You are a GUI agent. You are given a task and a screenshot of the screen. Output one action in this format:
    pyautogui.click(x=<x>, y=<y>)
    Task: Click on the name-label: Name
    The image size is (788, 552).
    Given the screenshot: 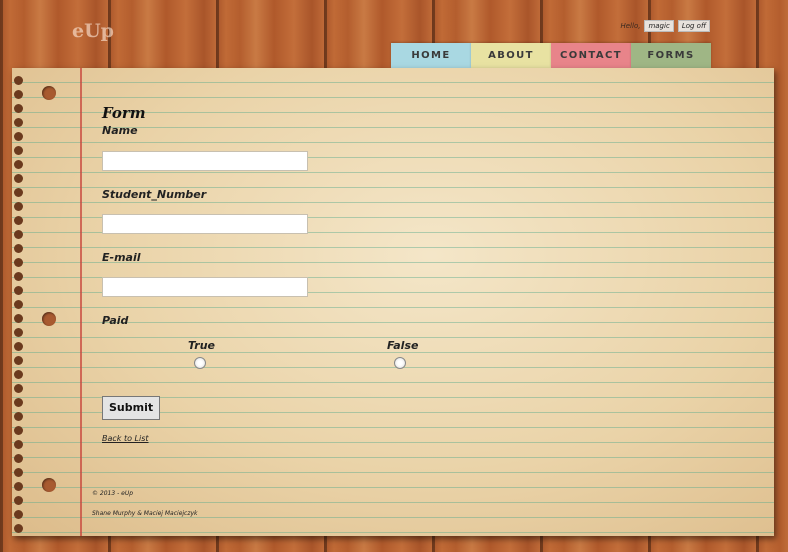 What is the action you would take?
    pyautogui.click(x=120, y=130)
    